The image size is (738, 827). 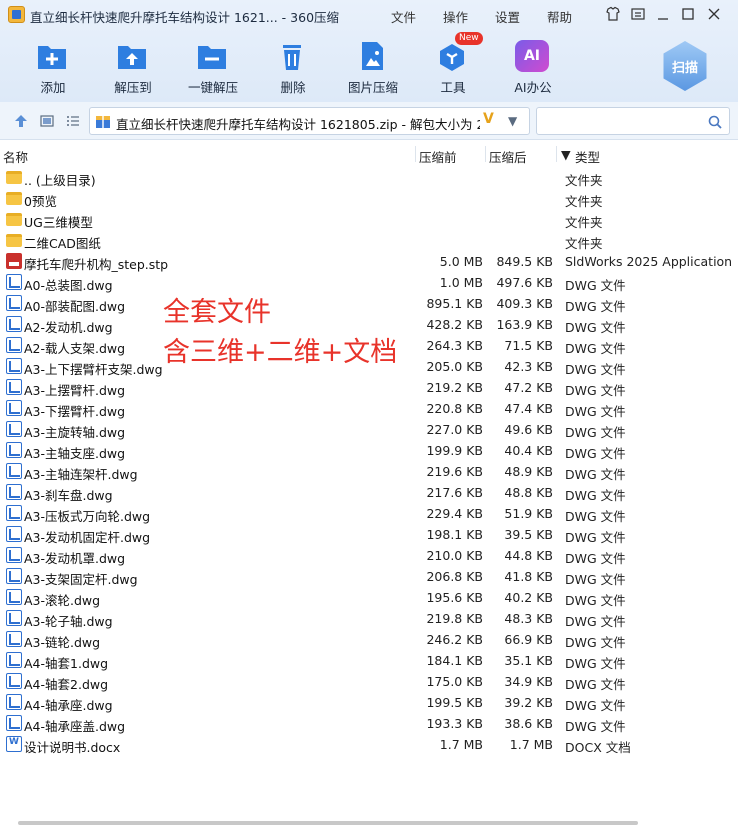 I want to click on tools-label: 工具, so click(x=453, y=87).